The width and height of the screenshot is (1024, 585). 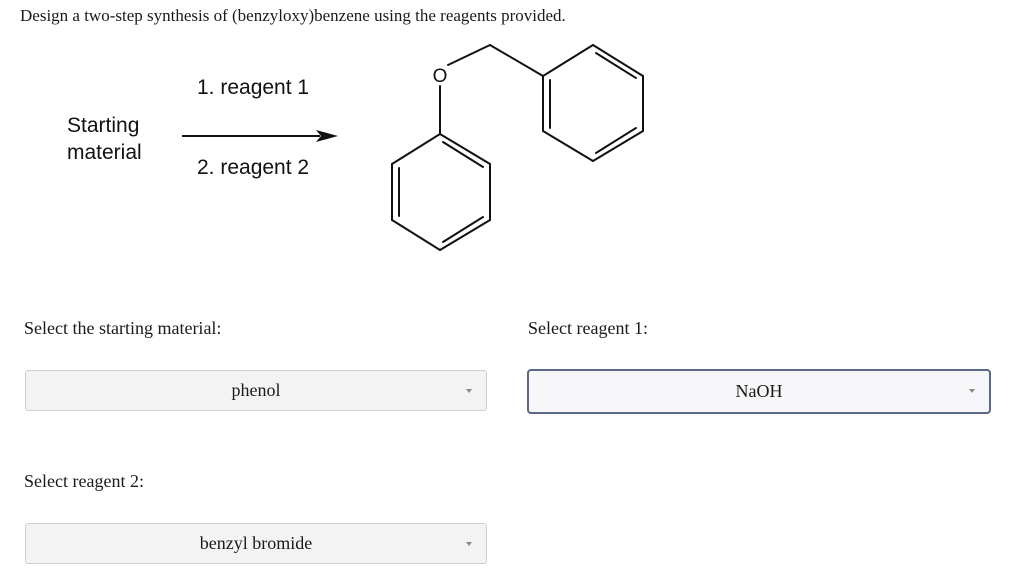 I want to click on starting-material-select: phenol, so click(x=256, y=390).